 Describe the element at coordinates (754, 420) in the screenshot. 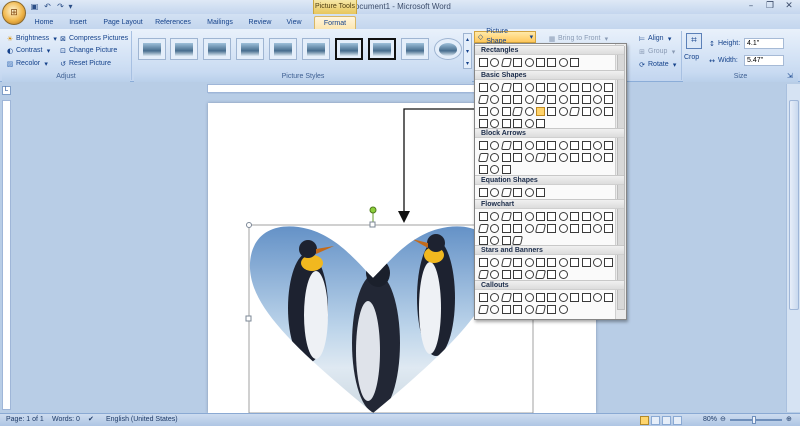

I see `zoom-slider-thumb` at that location.